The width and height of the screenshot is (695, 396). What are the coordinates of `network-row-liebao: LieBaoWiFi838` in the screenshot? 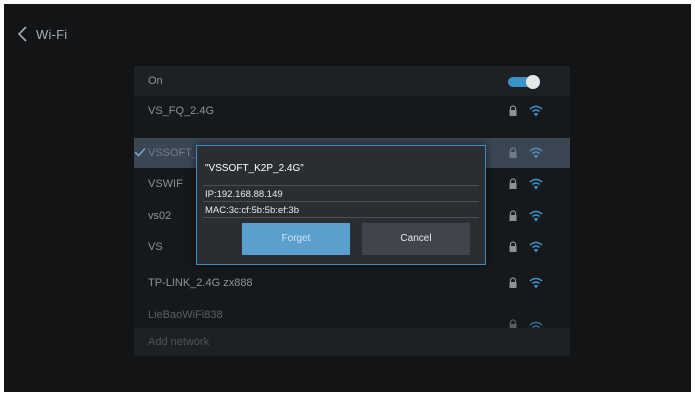 It's located at (352, 314).